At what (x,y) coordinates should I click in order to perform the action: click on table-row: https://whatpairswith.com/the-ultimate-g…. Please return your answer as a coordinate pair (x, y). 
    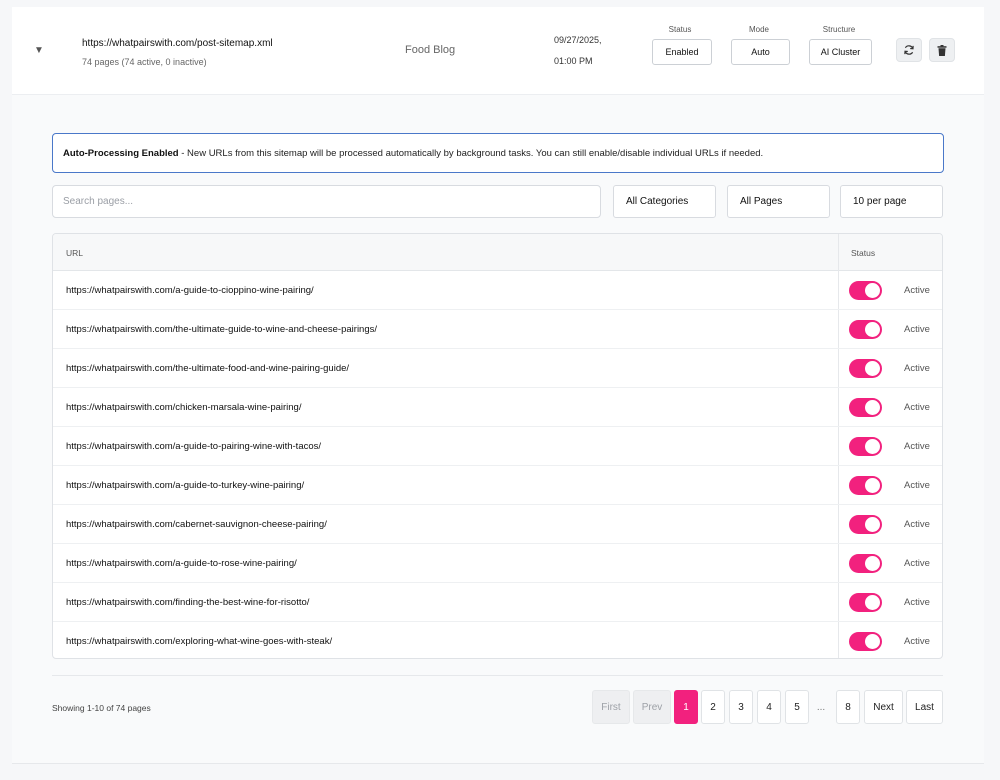
    Looking at the image, I should click on (497, 329).